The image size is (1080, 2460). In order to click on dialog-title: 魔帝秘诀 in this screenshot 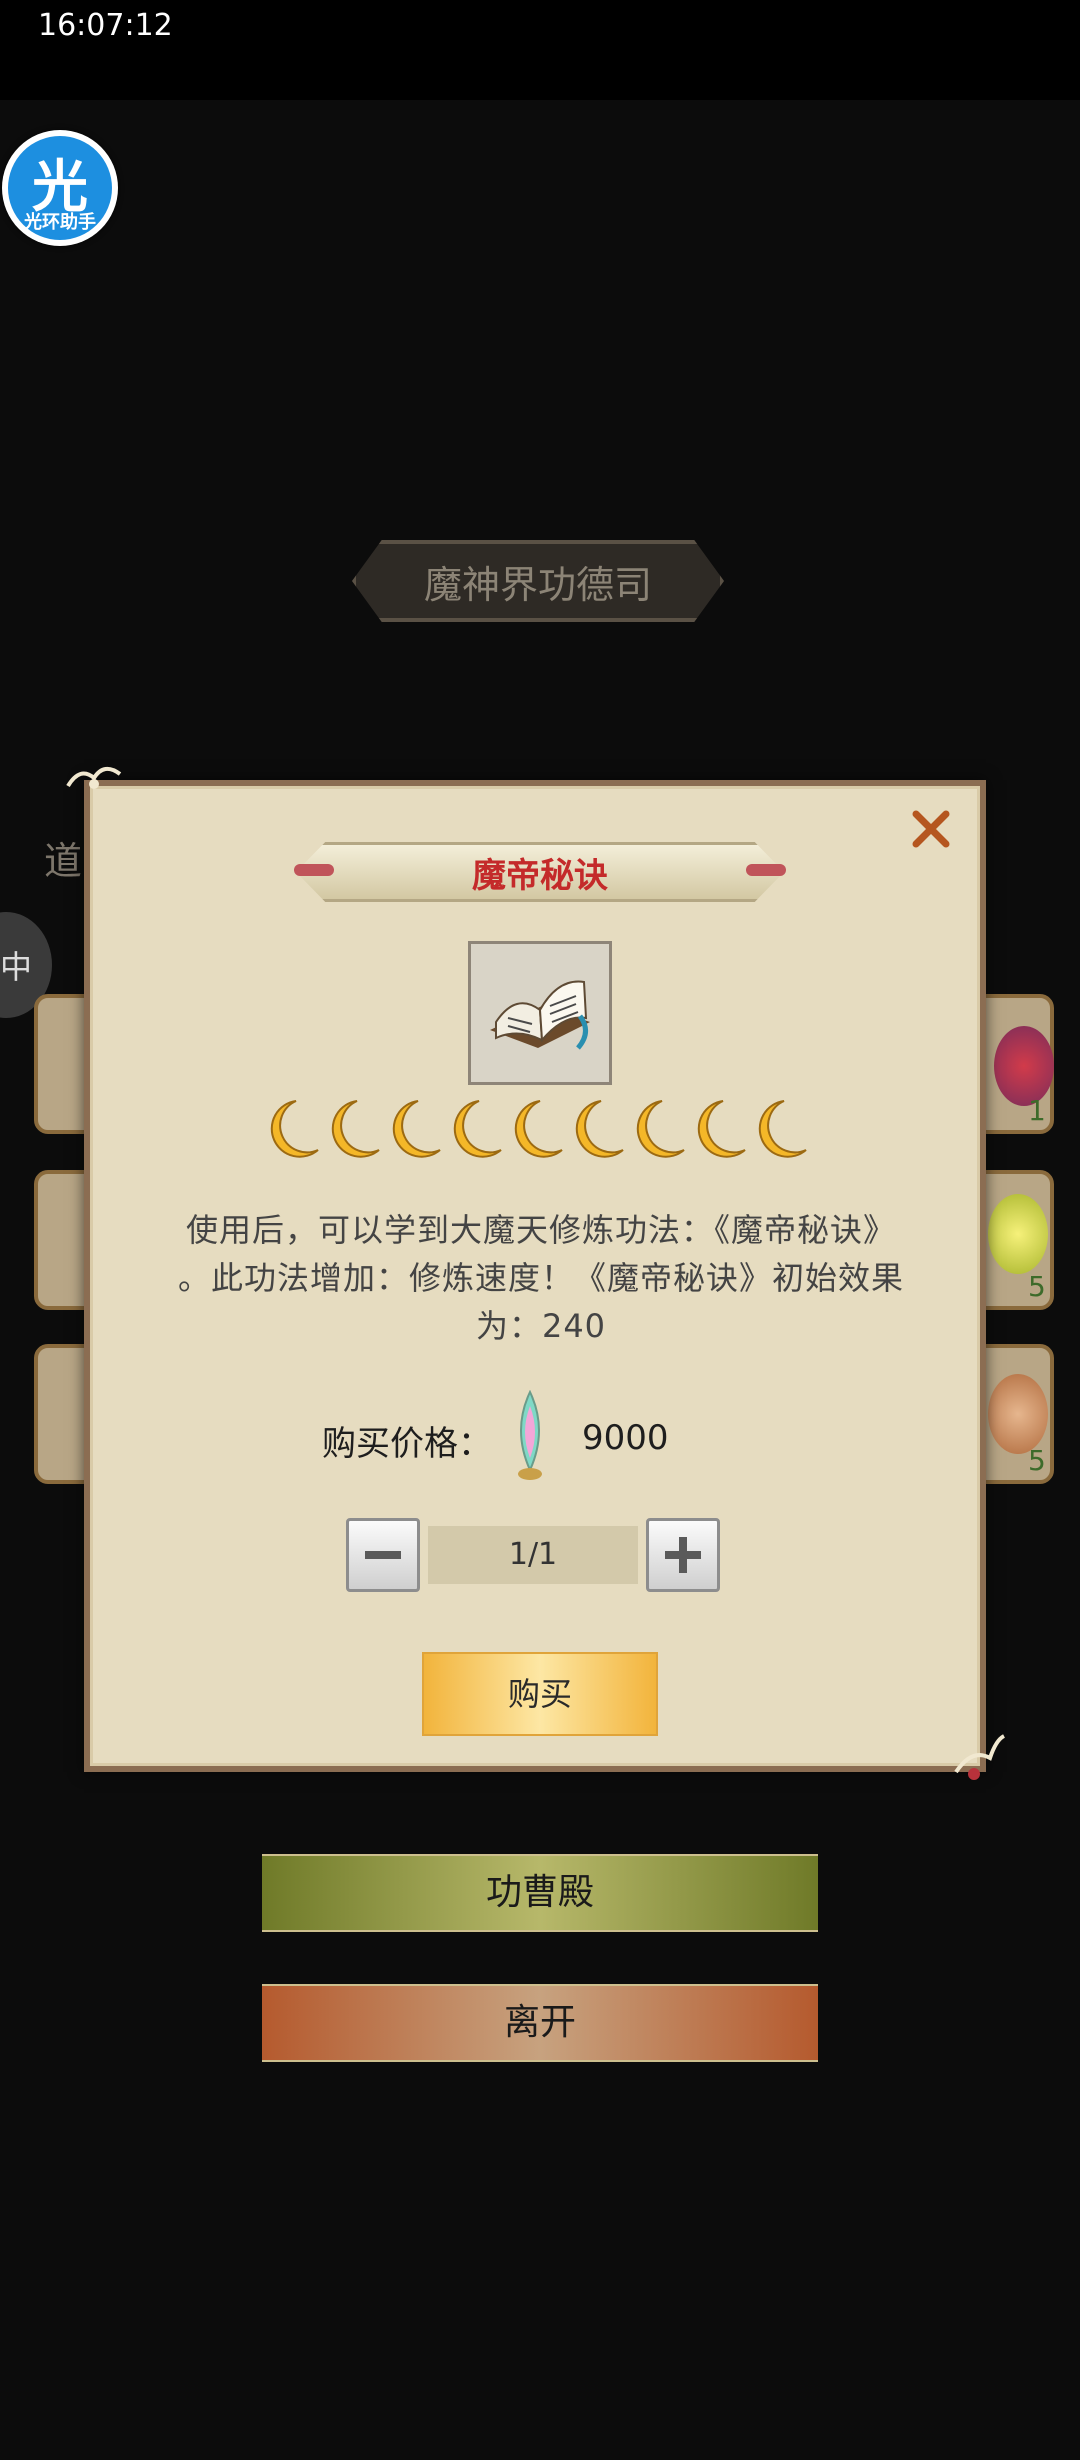, I will do `click(540, 876)`.